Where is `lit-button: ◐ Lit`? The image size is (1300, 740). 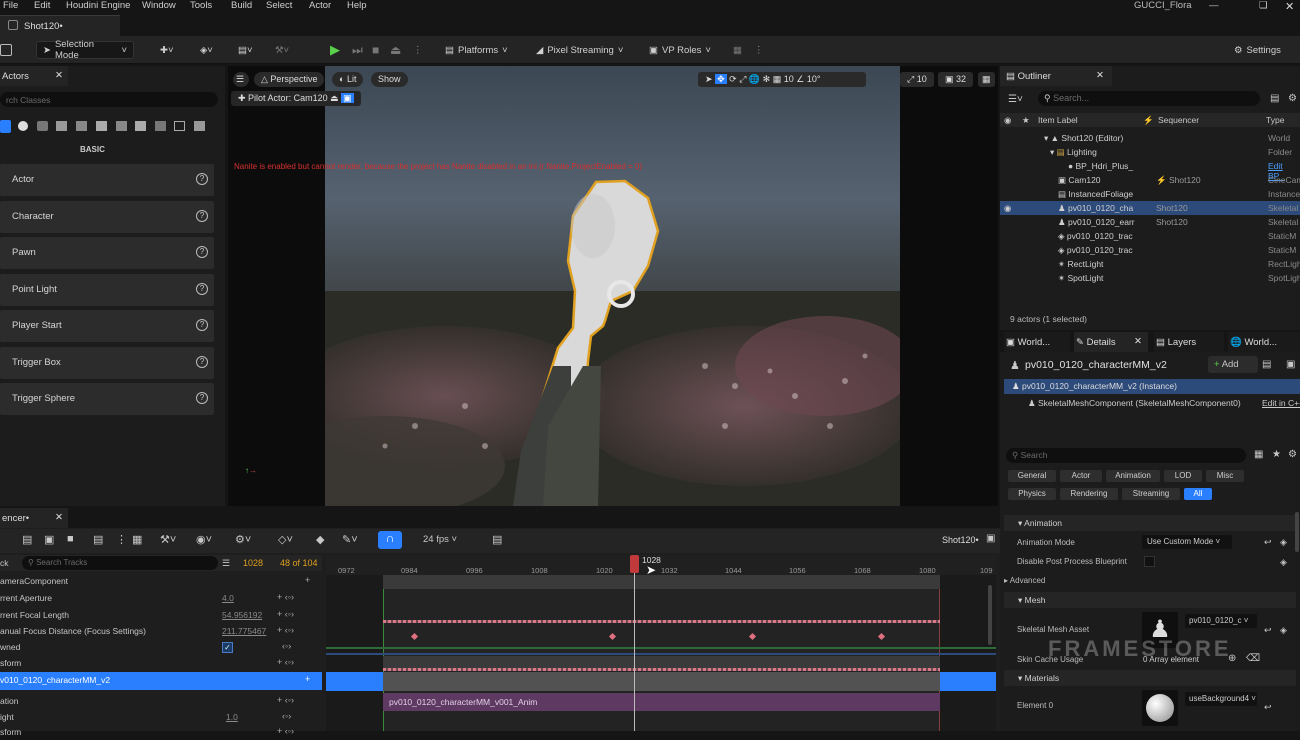 lit-button: ◐ Lit is located at coordinates (348, 79).